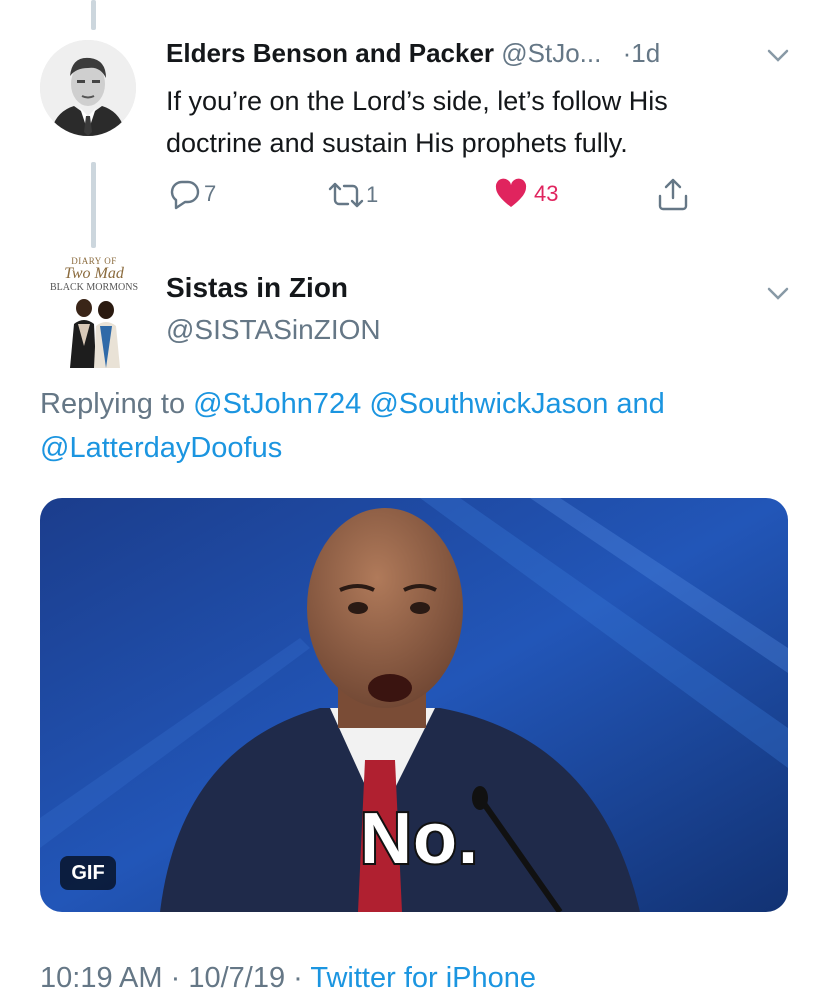 The width and height of the screenshot is (828, 1008). Describe the element at coordinates (237, 978) in the screenshot. I see `footer-date: 10/7/19` at that location.